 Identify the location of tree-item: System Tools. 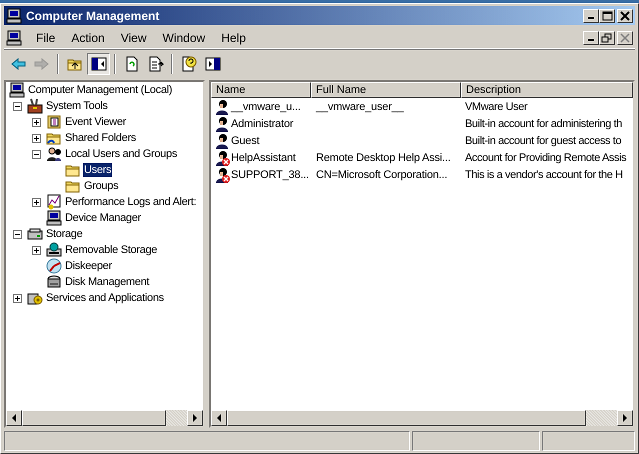
(77, 106).